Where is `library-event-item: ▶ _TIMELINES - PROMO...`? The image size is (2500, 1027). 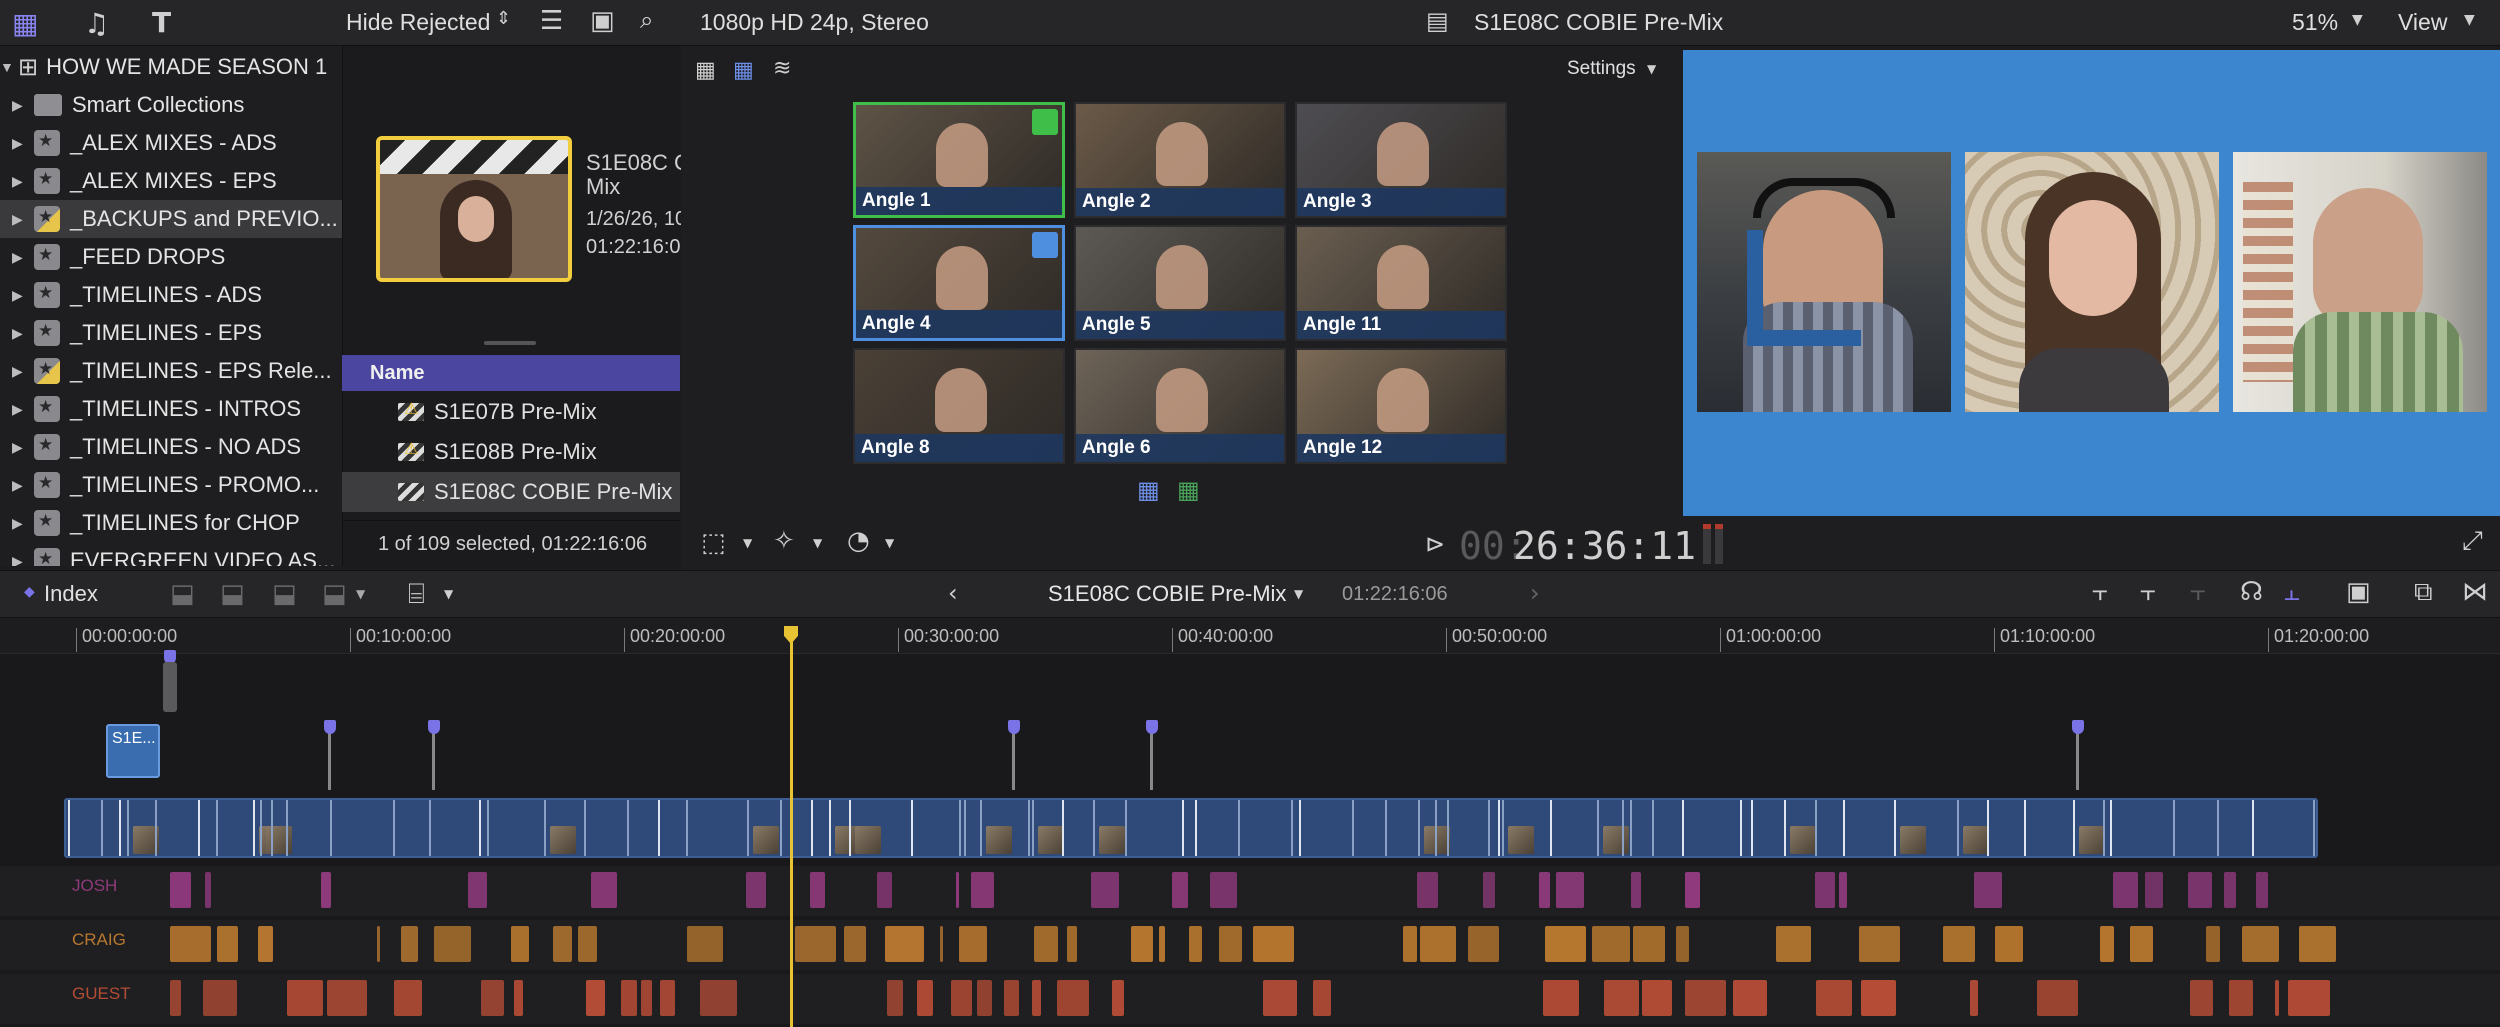
library-event-item: ▶ _TIMELINES - PROMO... is located at coordinates (171, 485).